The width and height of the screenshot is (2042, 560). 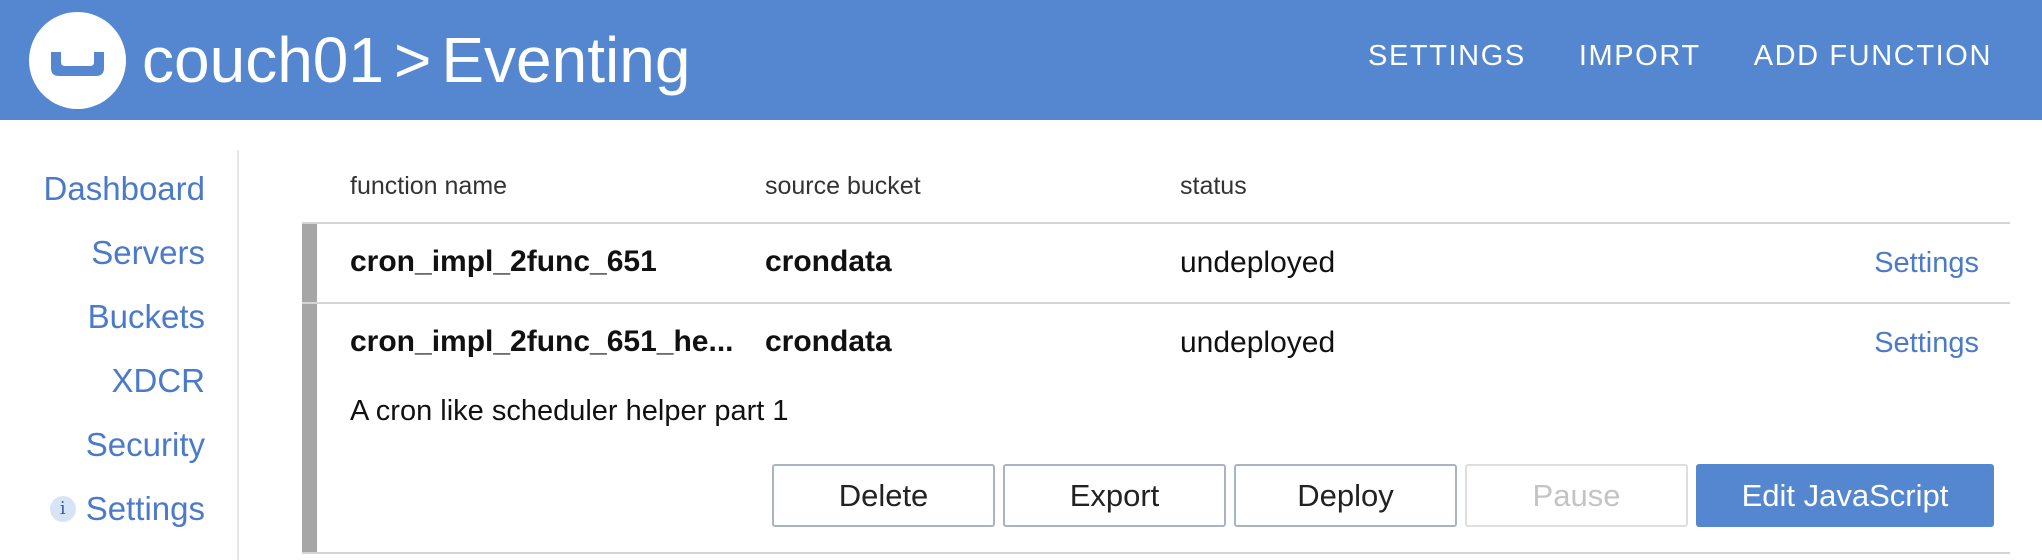 I want to click on sidebar-item-label: XDCR, so click(x=158, y=380).